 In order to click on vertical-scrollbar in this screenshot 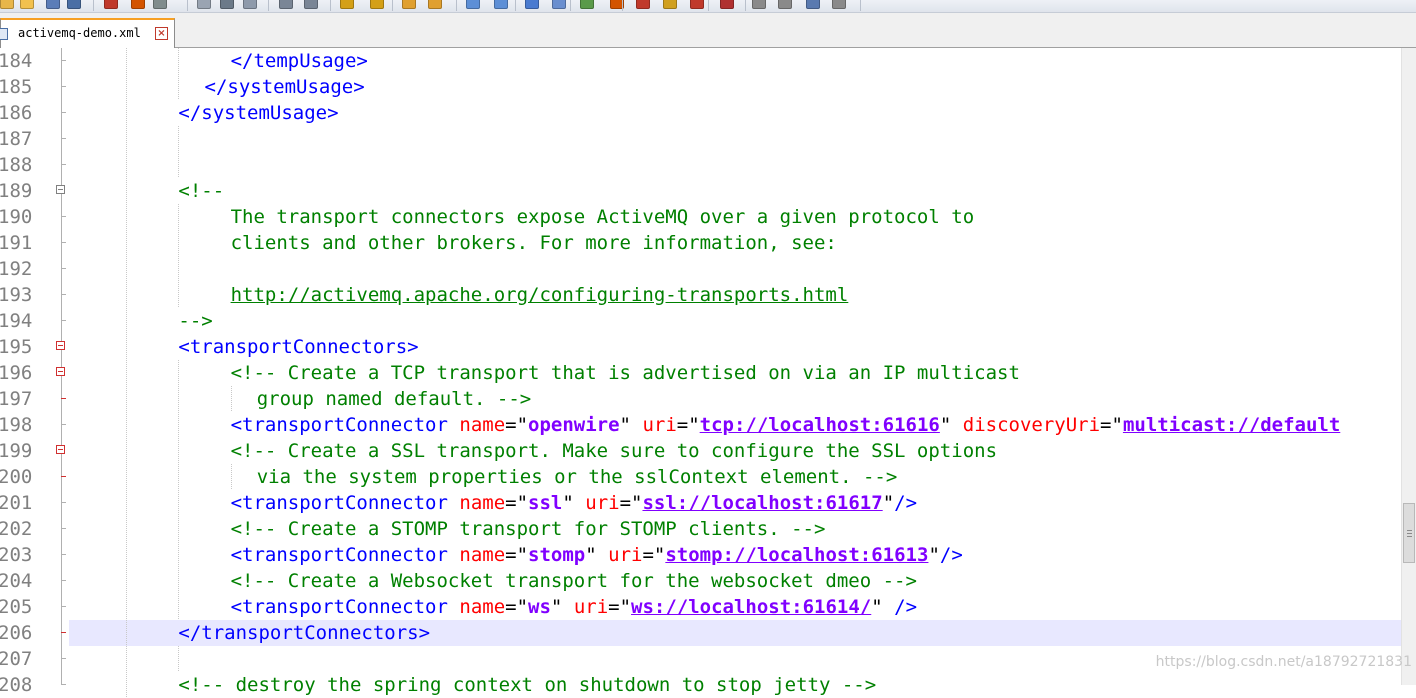, I will do `click(1408, 366)`.